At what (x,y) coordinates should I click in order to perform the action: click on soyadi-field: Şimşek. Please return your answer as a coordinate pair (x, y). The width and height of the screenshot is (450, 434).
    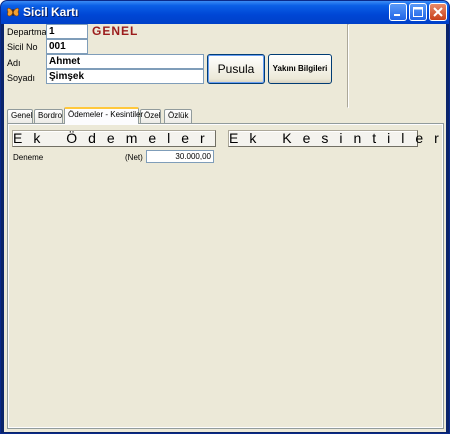
    Looking at the image, I should click on (125, 76).